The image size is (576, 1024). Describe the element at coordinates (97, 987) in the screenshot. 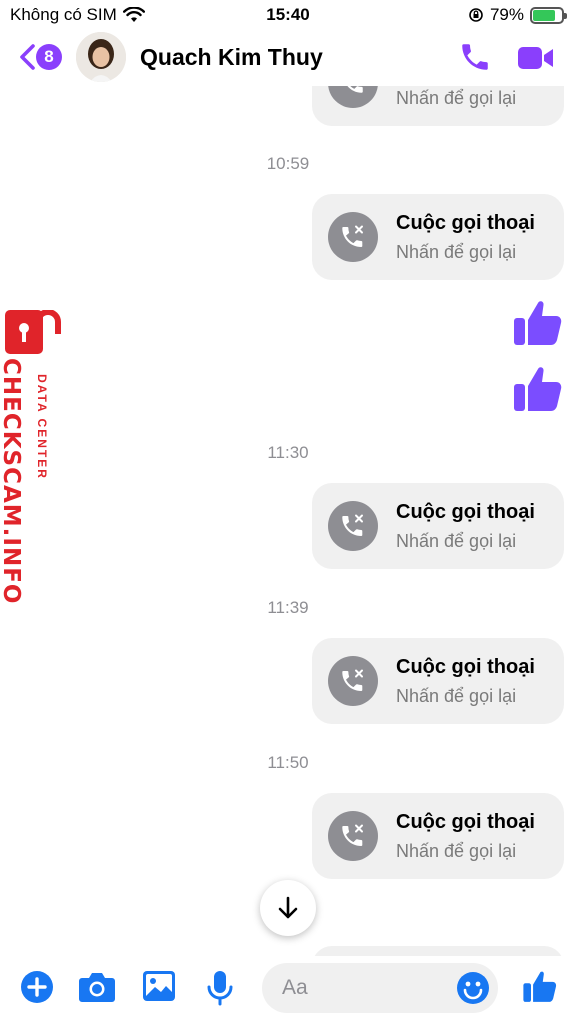

I see `camera-icon` at that location.